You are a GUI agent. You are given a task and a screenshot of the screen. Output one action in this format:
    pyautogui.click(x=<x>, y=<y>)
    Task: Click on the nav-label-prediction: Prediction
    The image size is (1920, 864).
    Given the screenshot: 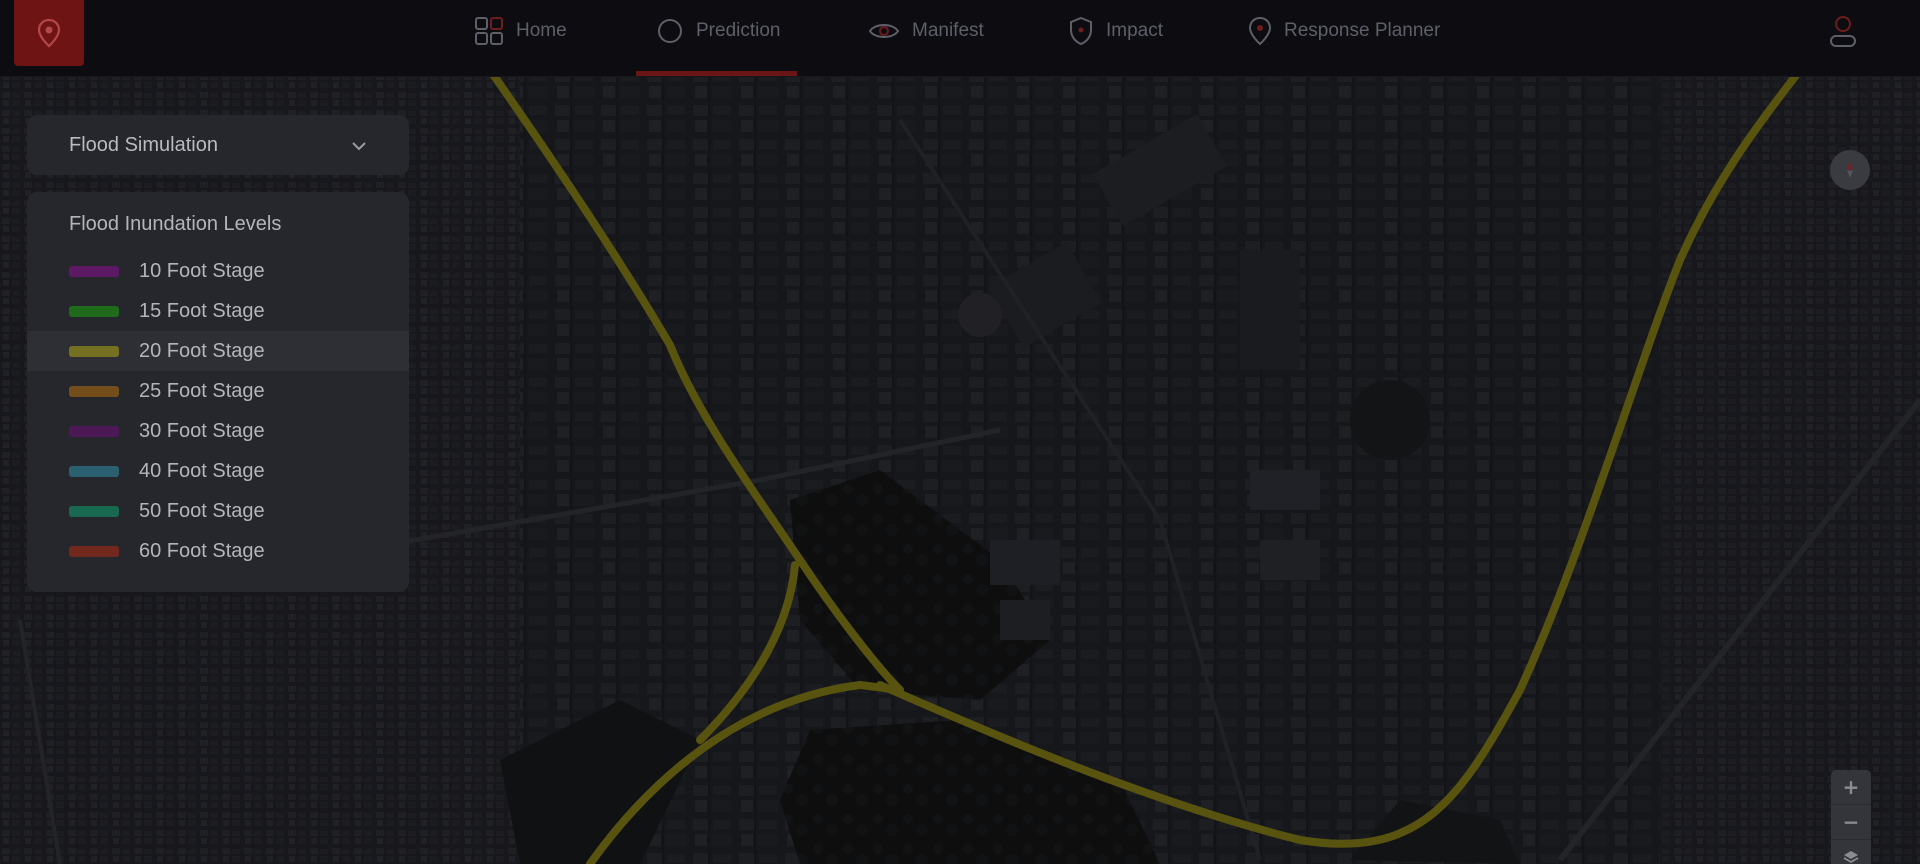 What is the action you would take?
    pyautogui.click(x=738, y=30)
    